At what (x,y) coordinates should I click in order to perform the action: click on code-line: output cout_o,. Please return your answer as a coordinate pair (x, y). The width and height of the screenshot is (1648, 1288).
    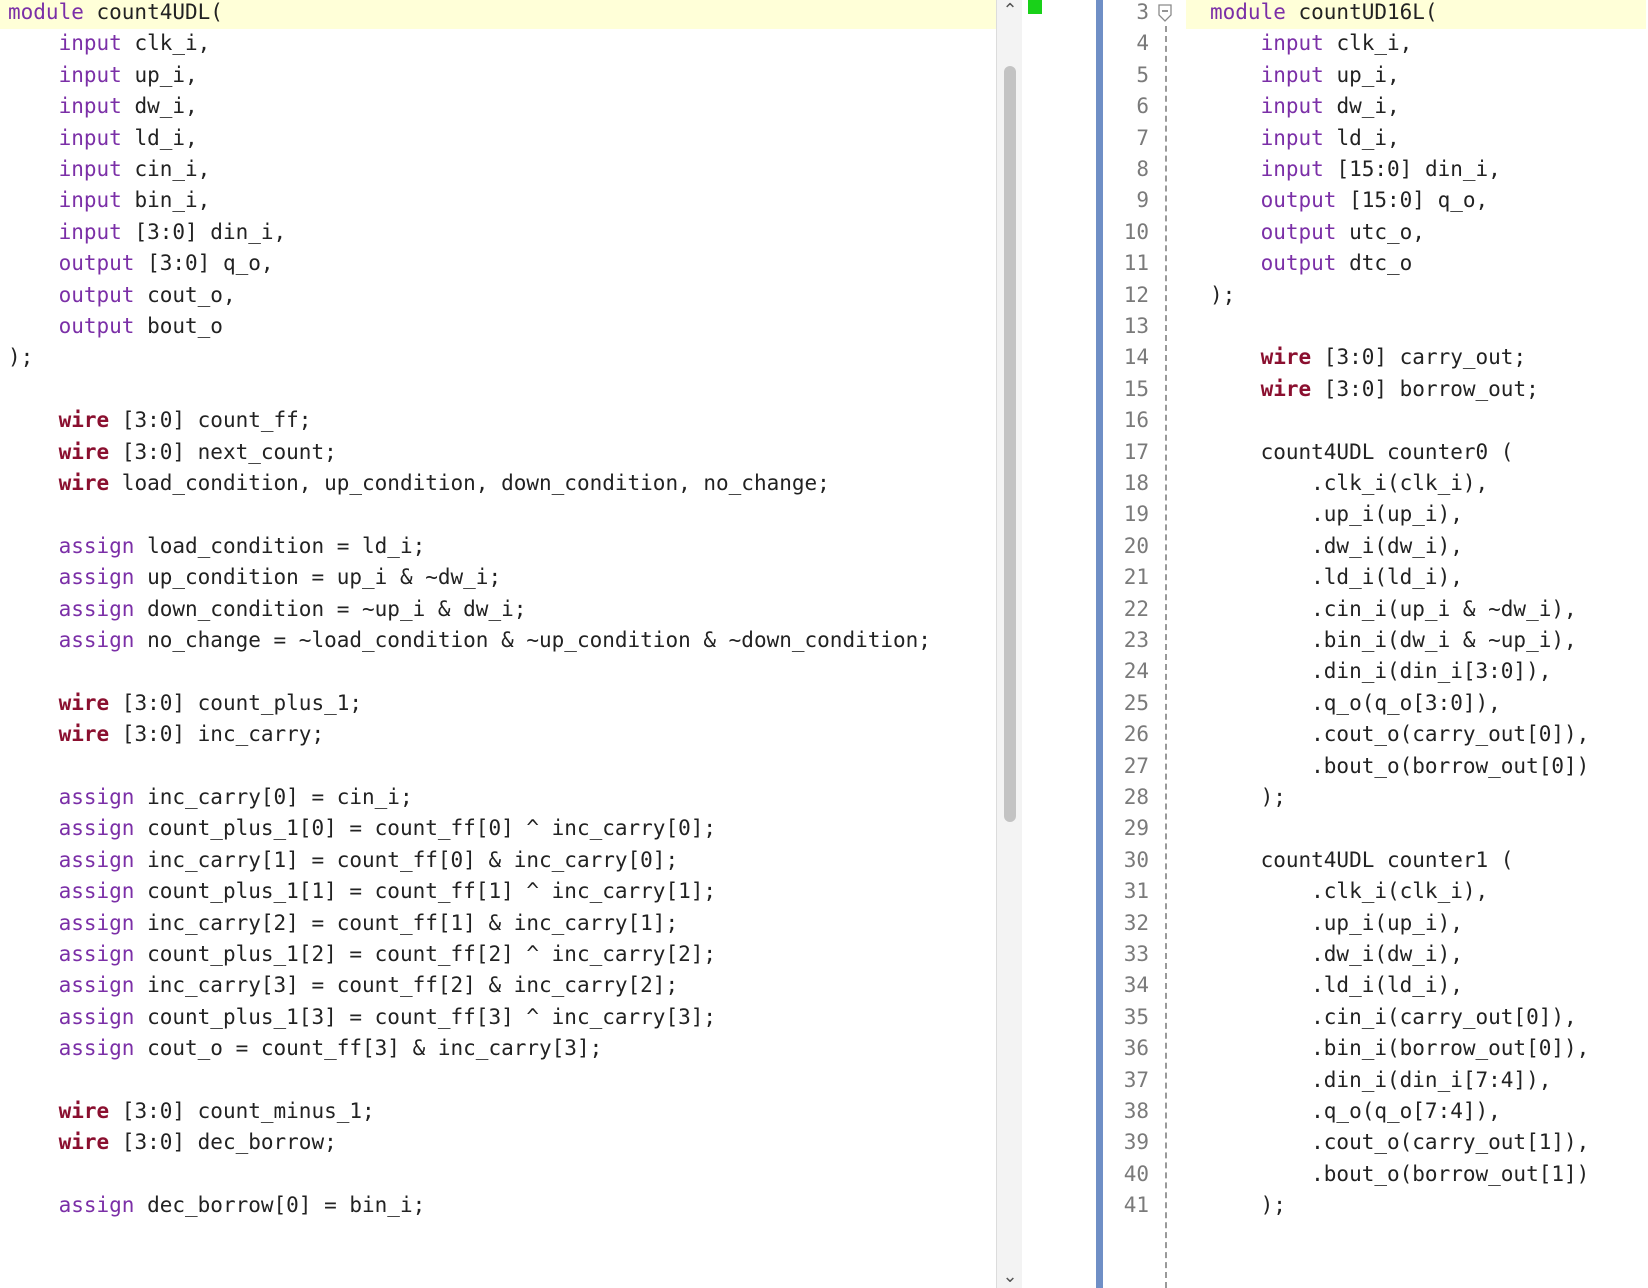
    Looking at the image, I should click on (498, 295).